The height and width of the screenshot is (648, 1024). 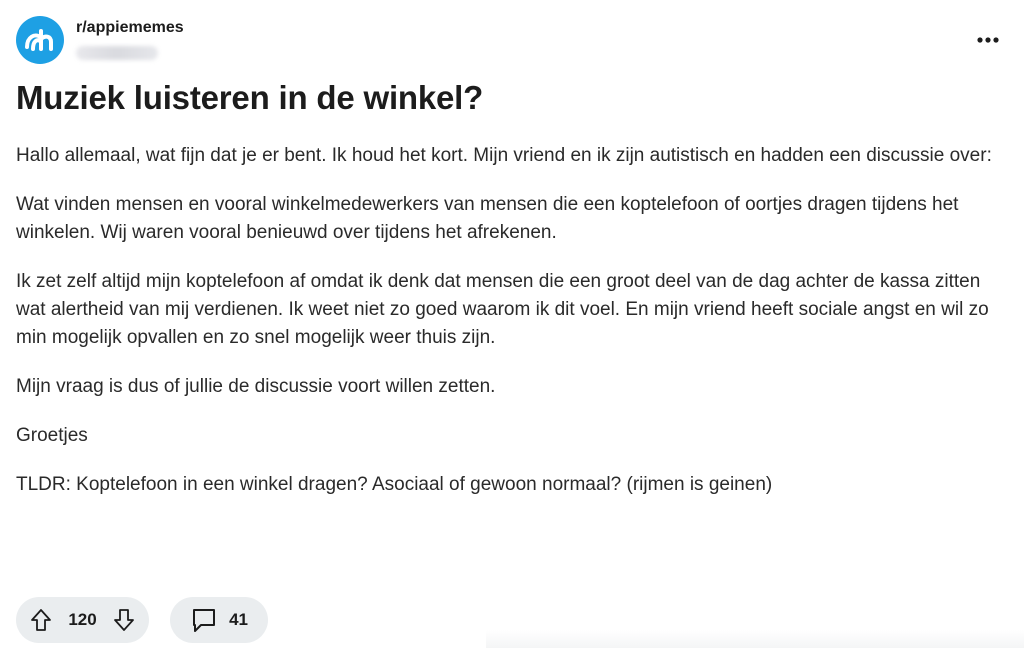 What do you see at coordinates (130, 28) in the screenshot?
I see `subreddit-name: r/appiememes` at bounding box center [130, 28].